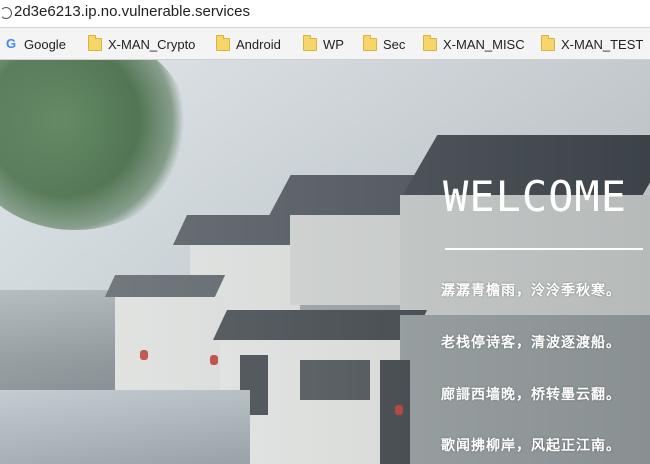 This screenshot has width=650, height=464. I want to click on bookmark-android: Android, so click(248, 43).